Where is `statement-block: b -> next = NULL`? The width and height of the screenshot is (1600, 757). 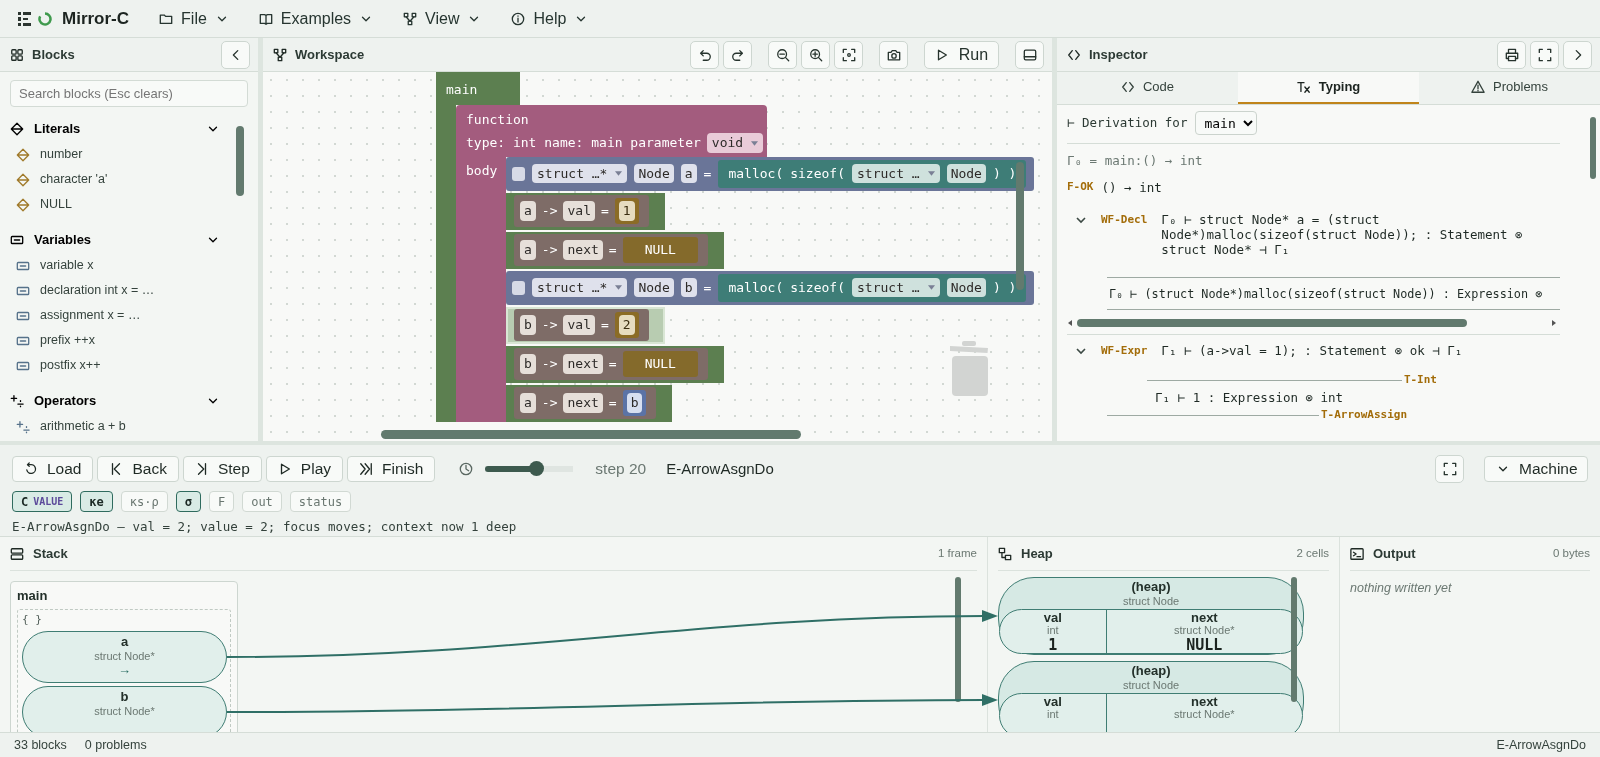 statement-block: b -> next = NULL is located at coordinates (615, 364).